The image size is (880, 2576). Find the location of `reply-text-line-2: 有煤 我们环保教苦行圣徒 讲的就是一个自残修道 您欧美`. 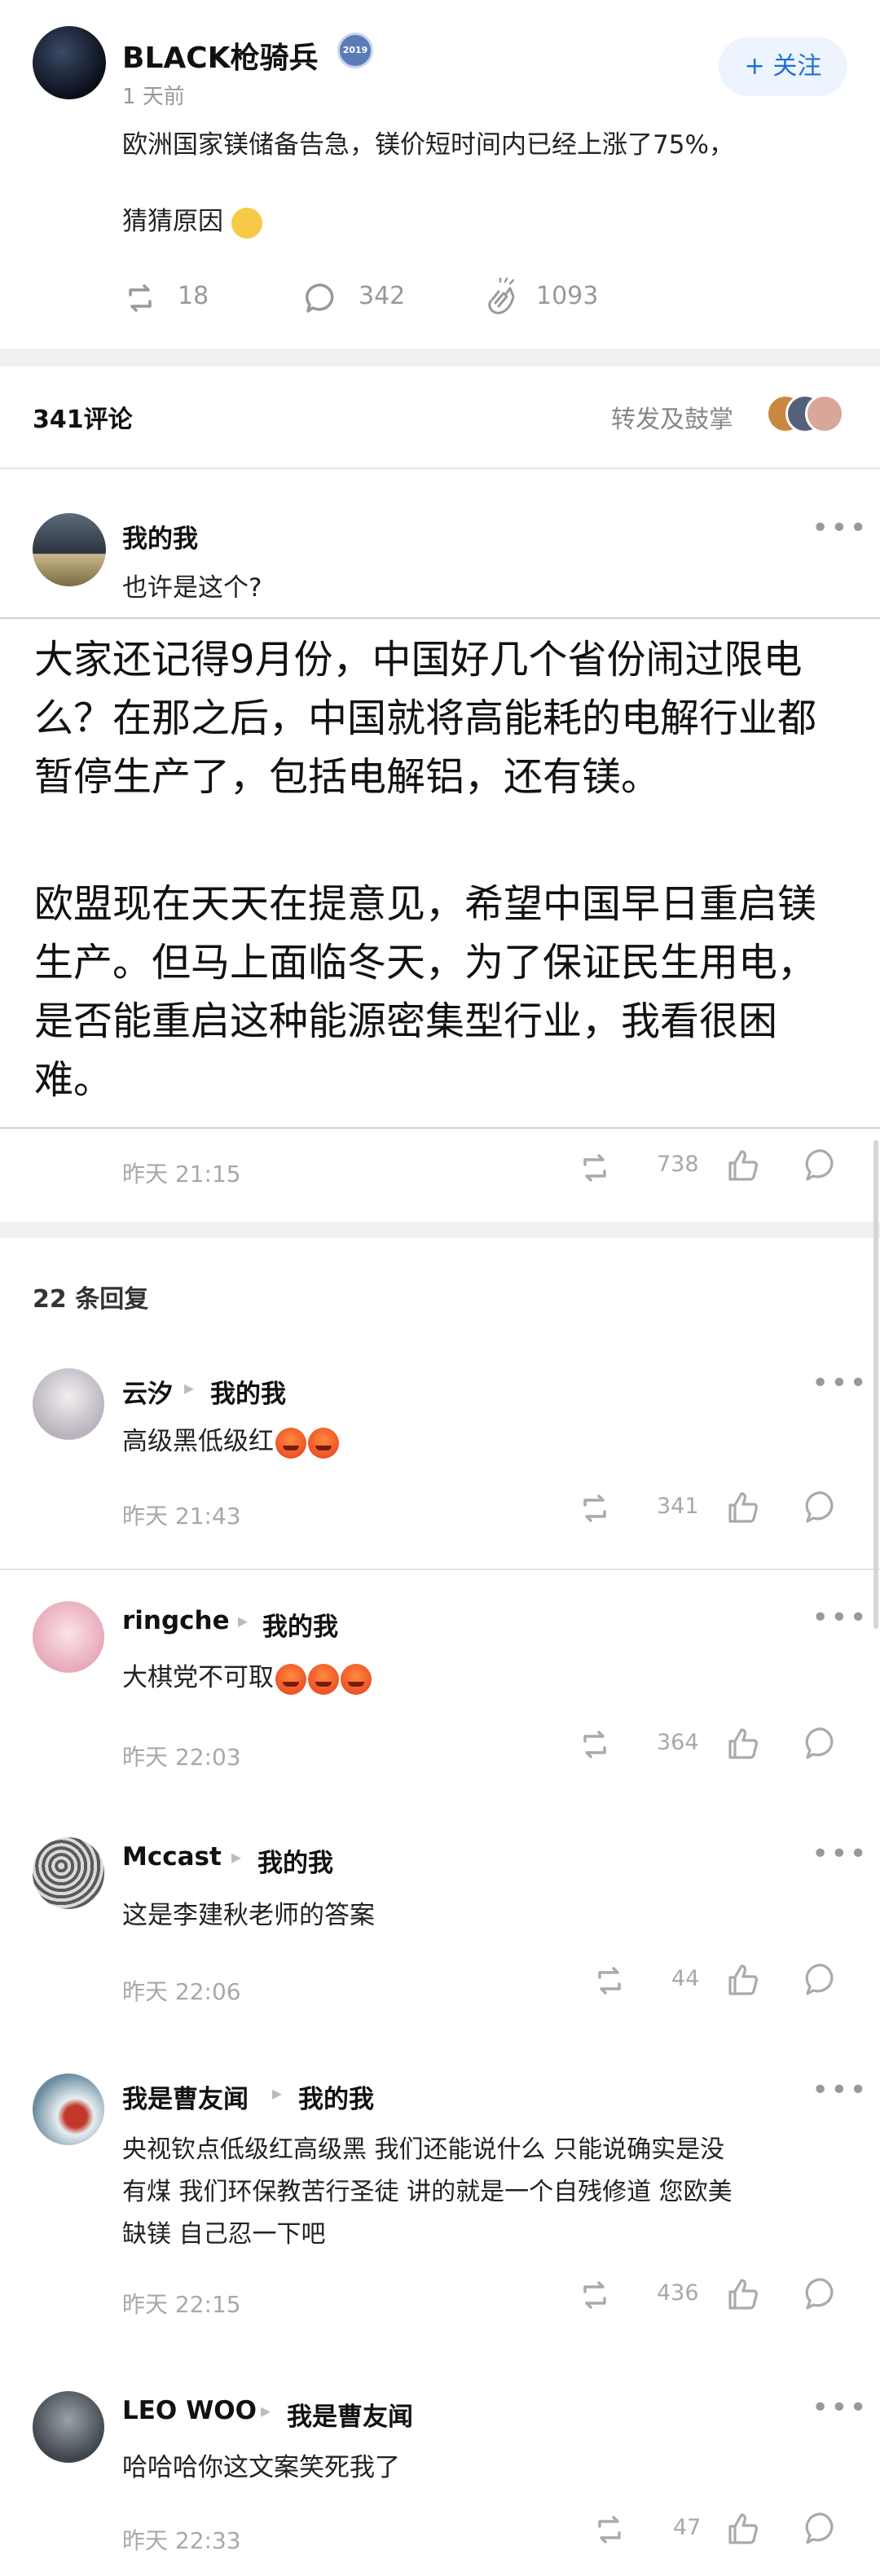

reply-text-line-2: 有煤 我们环保教苦行圣徒 讲的就是一个自残修道 您欧美 is located at coordinates (427, 2192).